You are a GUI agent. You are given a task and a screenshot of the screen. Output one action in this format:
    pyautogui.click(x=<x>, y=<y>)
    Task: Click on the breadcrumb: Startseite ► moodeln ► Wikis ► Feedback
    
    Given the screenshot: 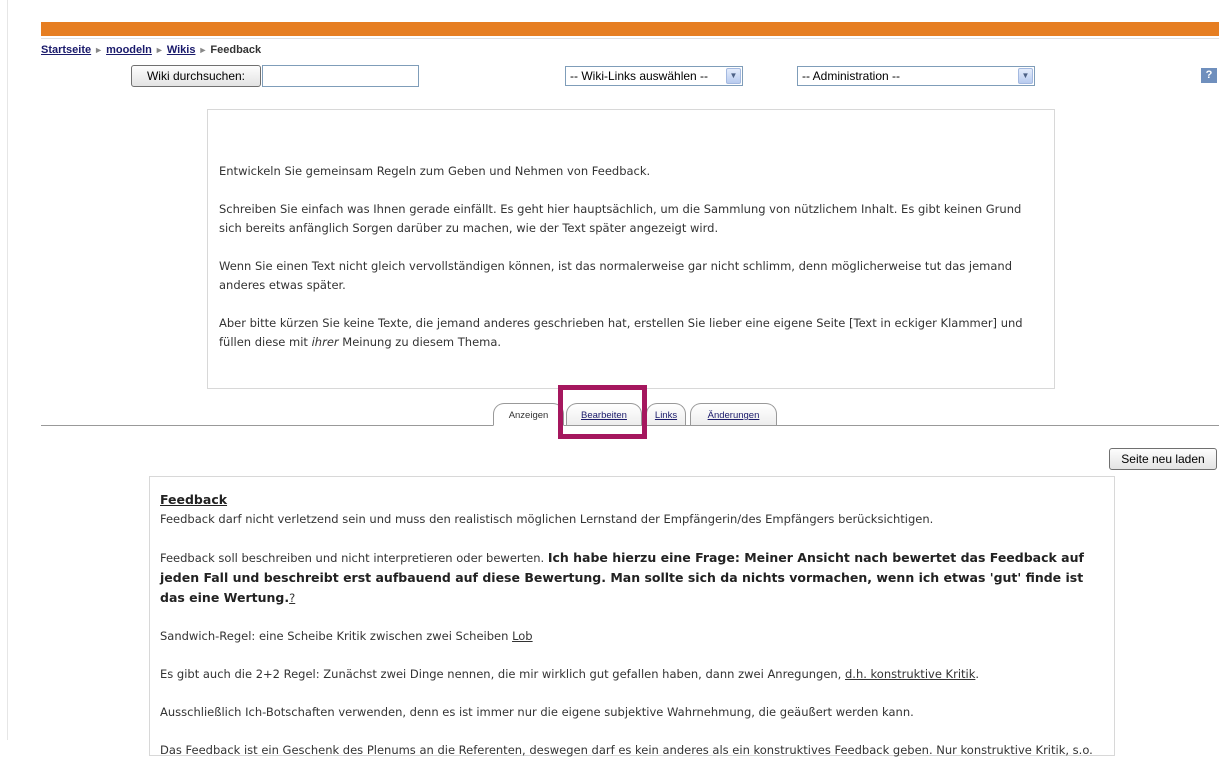 What is the action you would take?
    pyautogui.click(x=151, y=50)
    